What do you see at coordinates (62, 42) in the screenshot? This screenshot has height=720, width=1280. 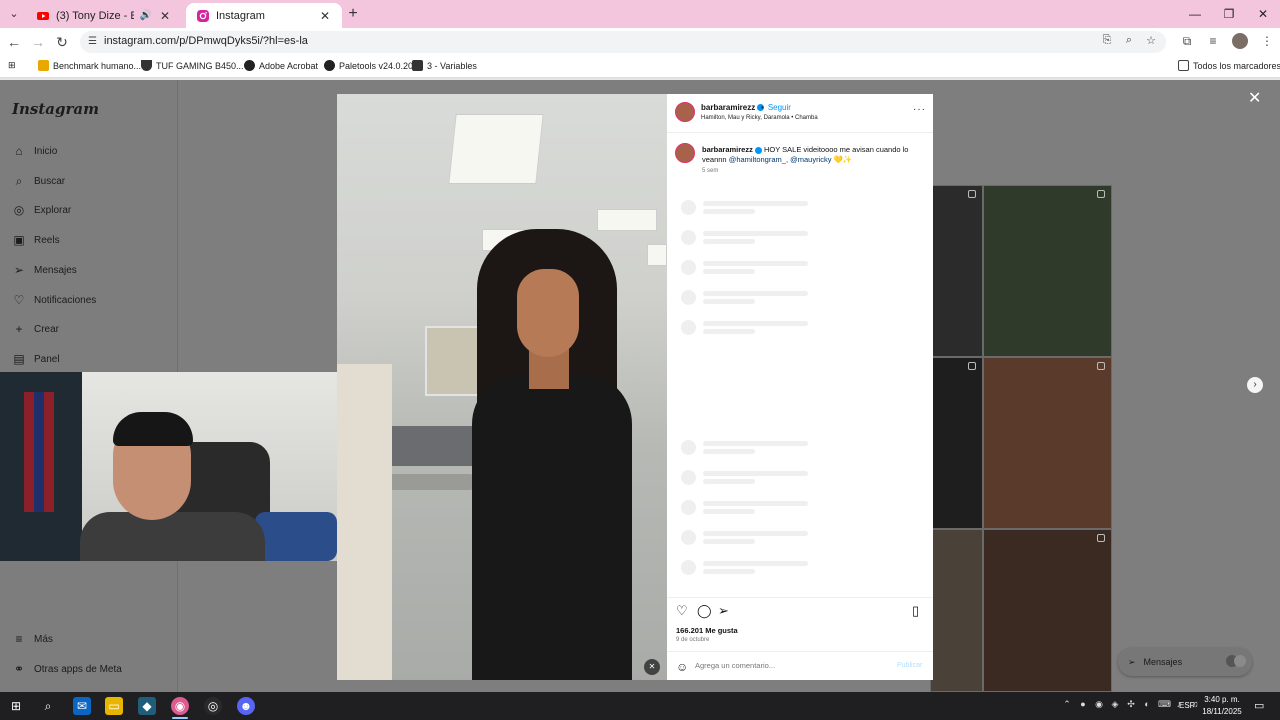 I see `reload-button: ↻` at bounding box center [62, 42].